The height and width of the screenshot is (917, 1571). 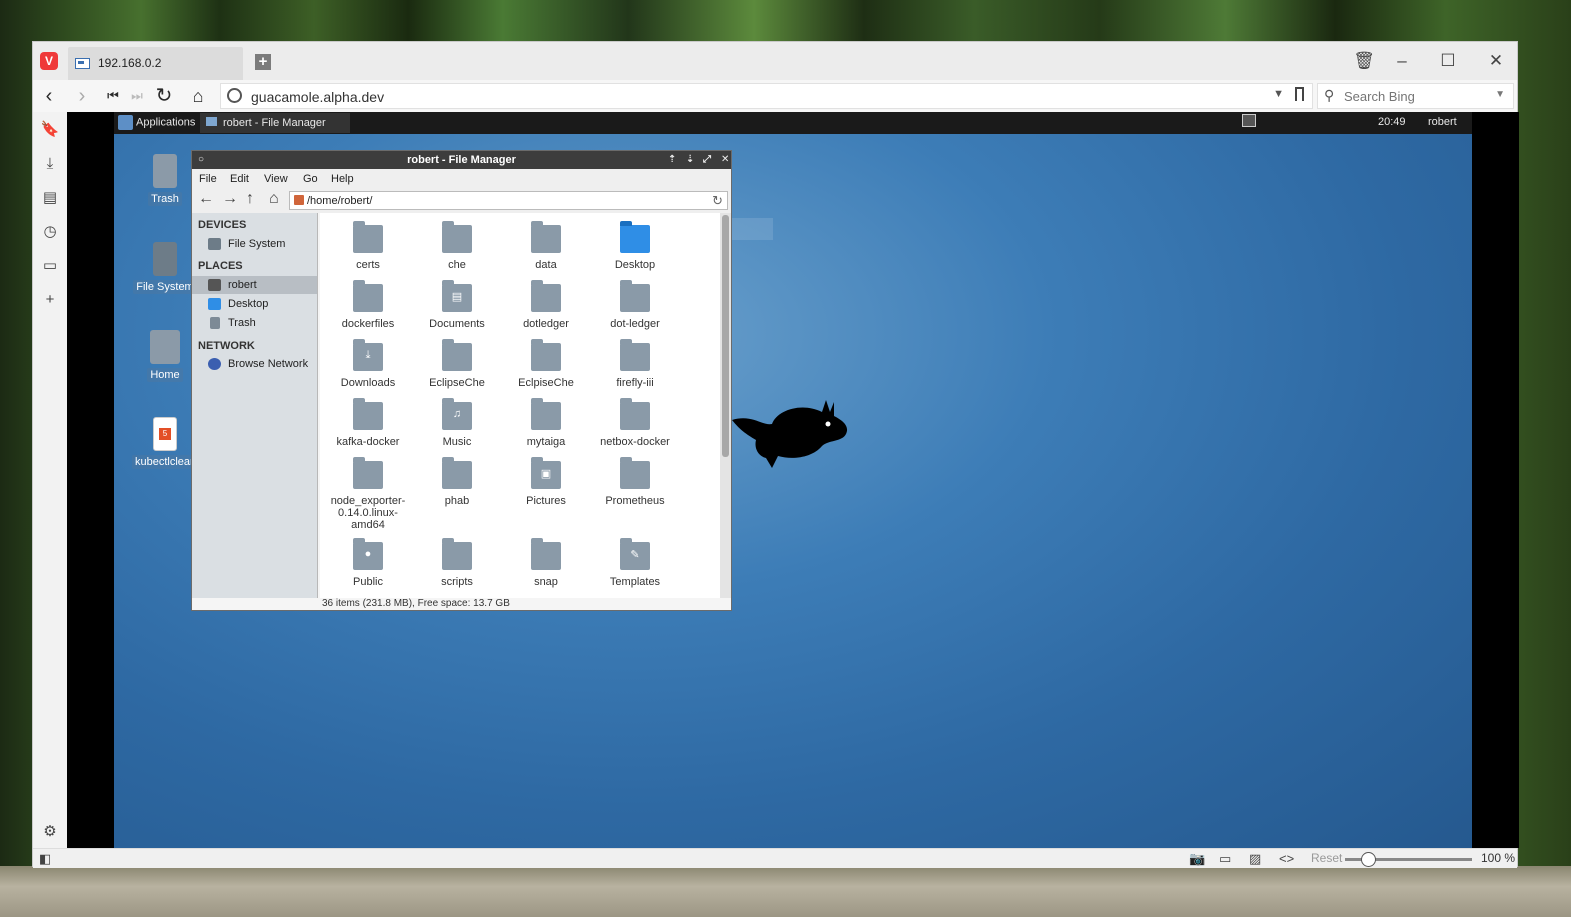 What do you see at coordinates (635, 364) in the screenshot?
I see `file-item: firefly-iii` at bounding box center [635, 364].